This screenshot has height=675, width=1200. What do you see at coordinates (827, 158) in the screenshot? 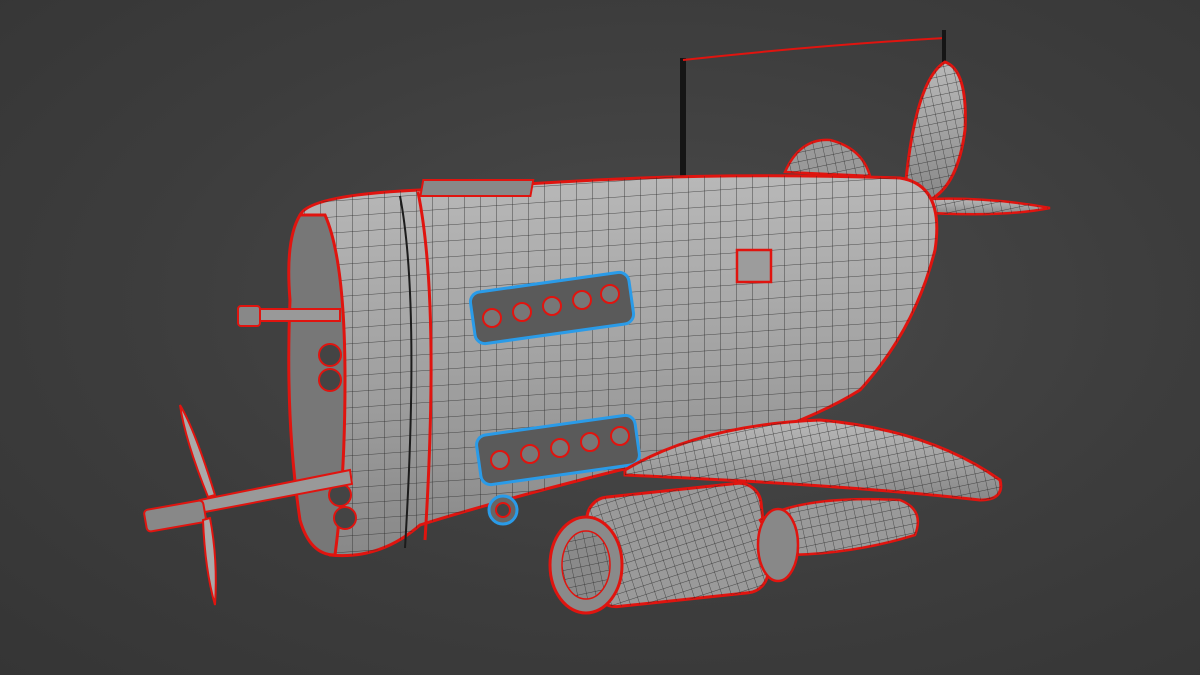
I see `cockpit-canopy` at bounding box center [827, 158].